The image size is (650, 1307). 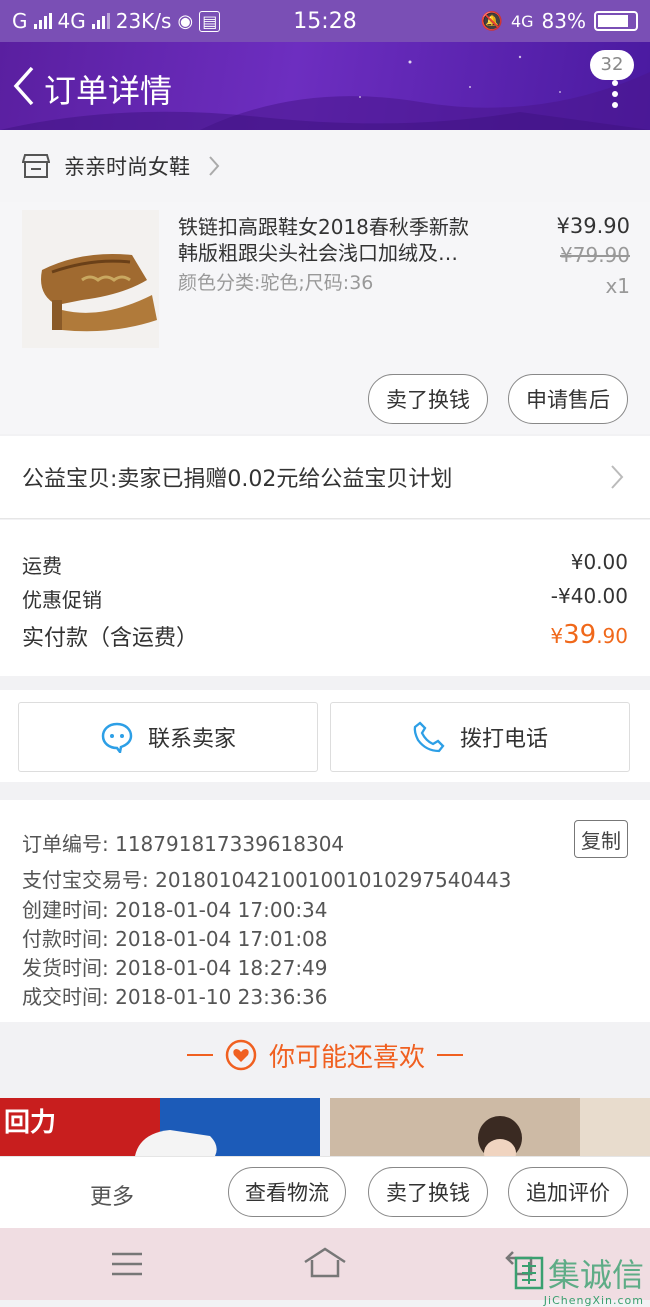 What do you see at coordinates (90, 279) in the screenshot?
I see `product-image` at bounding box center [90, 279].